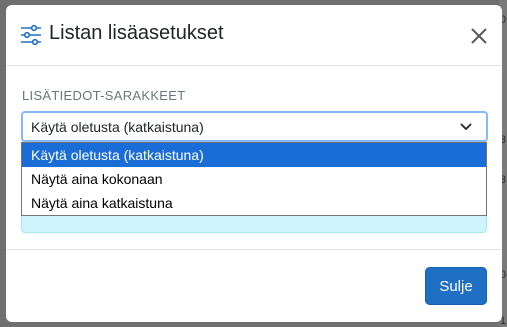 The image size is (507, 327). I want to click on close-button: Sulje, so click(456, 286).